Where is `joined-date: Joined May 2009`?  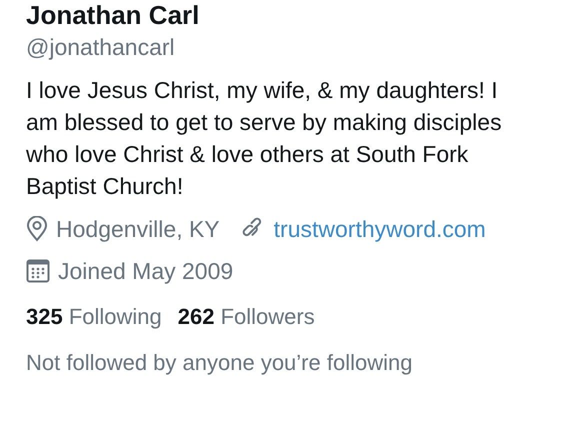
joined-date: Joined May 2009 is located at coordinates (146, 271).